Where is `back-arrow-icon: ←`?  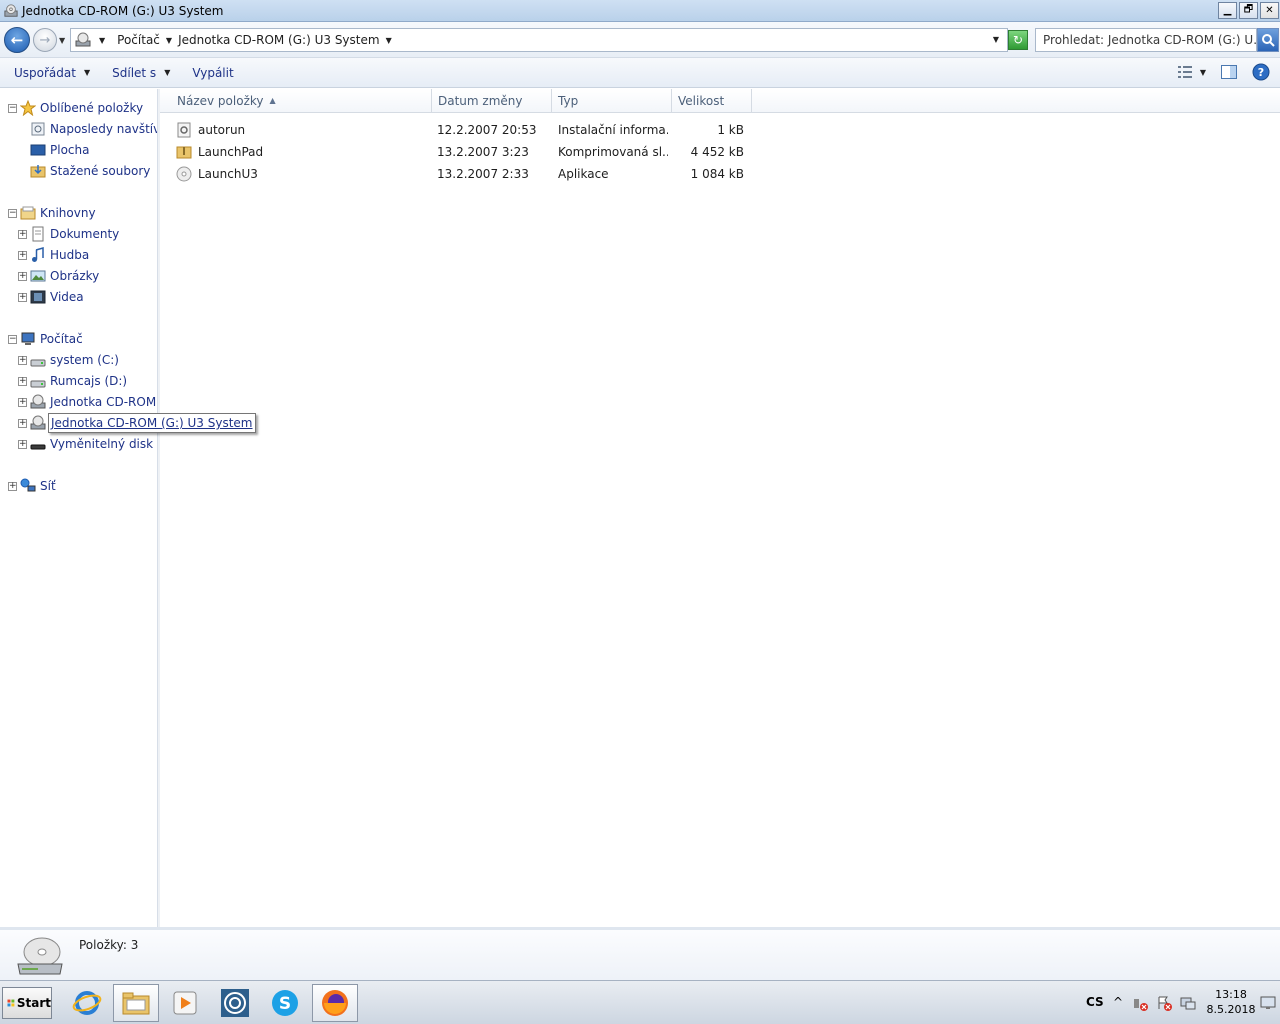 back-arrow-icon: ← is located at coordinates (17, 40).